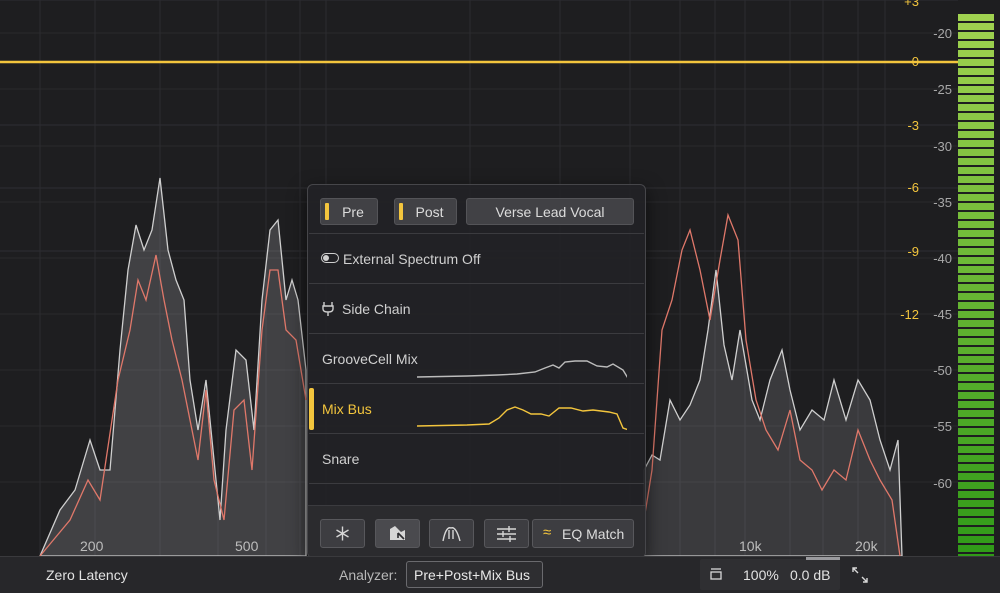  What do you see at coordinates (913, 187) in the screenshot?
I see `gain-label-minus6: -6` at bounding box center [913, 187].